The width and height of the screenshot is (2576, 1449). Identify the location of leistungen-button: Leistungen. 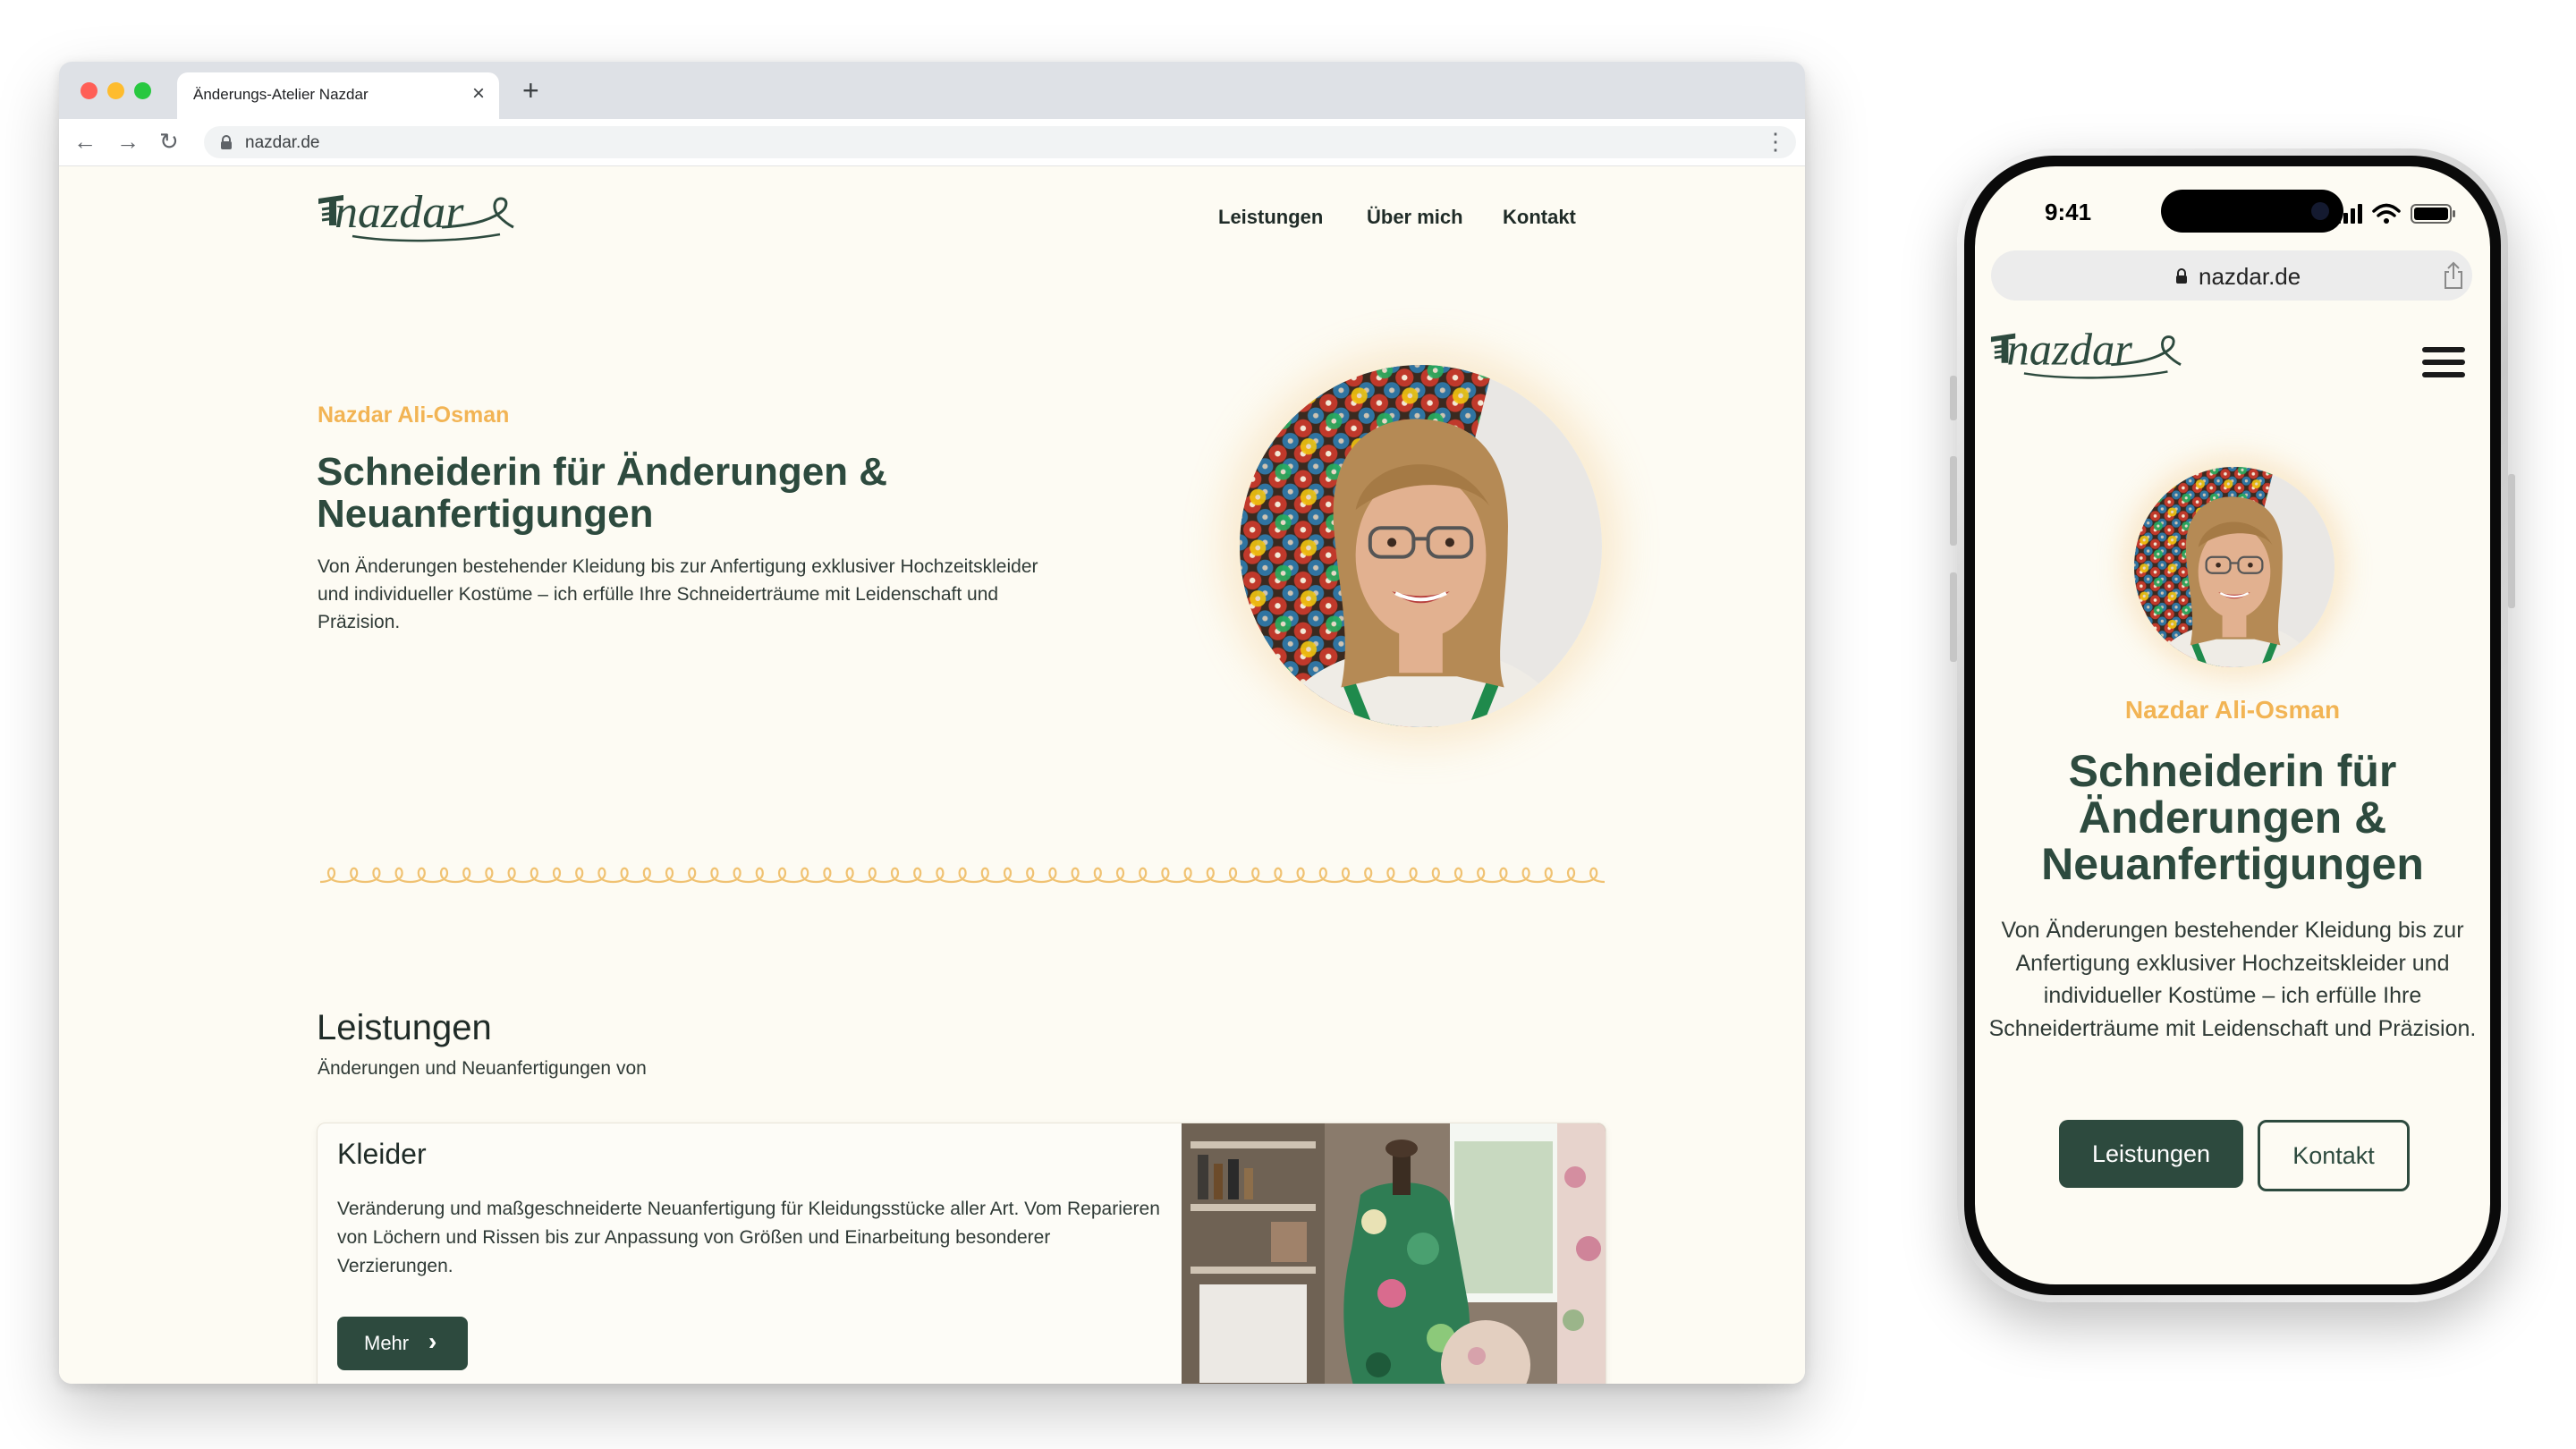
(2151, 1154).